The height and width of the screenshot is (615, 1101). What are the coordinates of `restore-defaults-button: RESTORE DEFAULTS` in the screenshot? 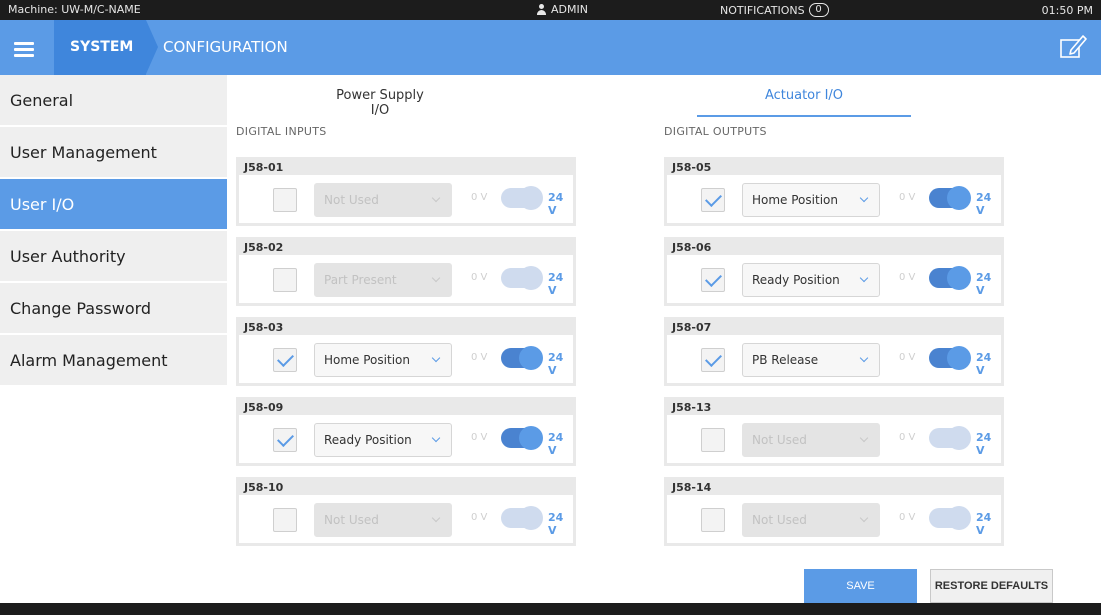 It's located at (991, 586).